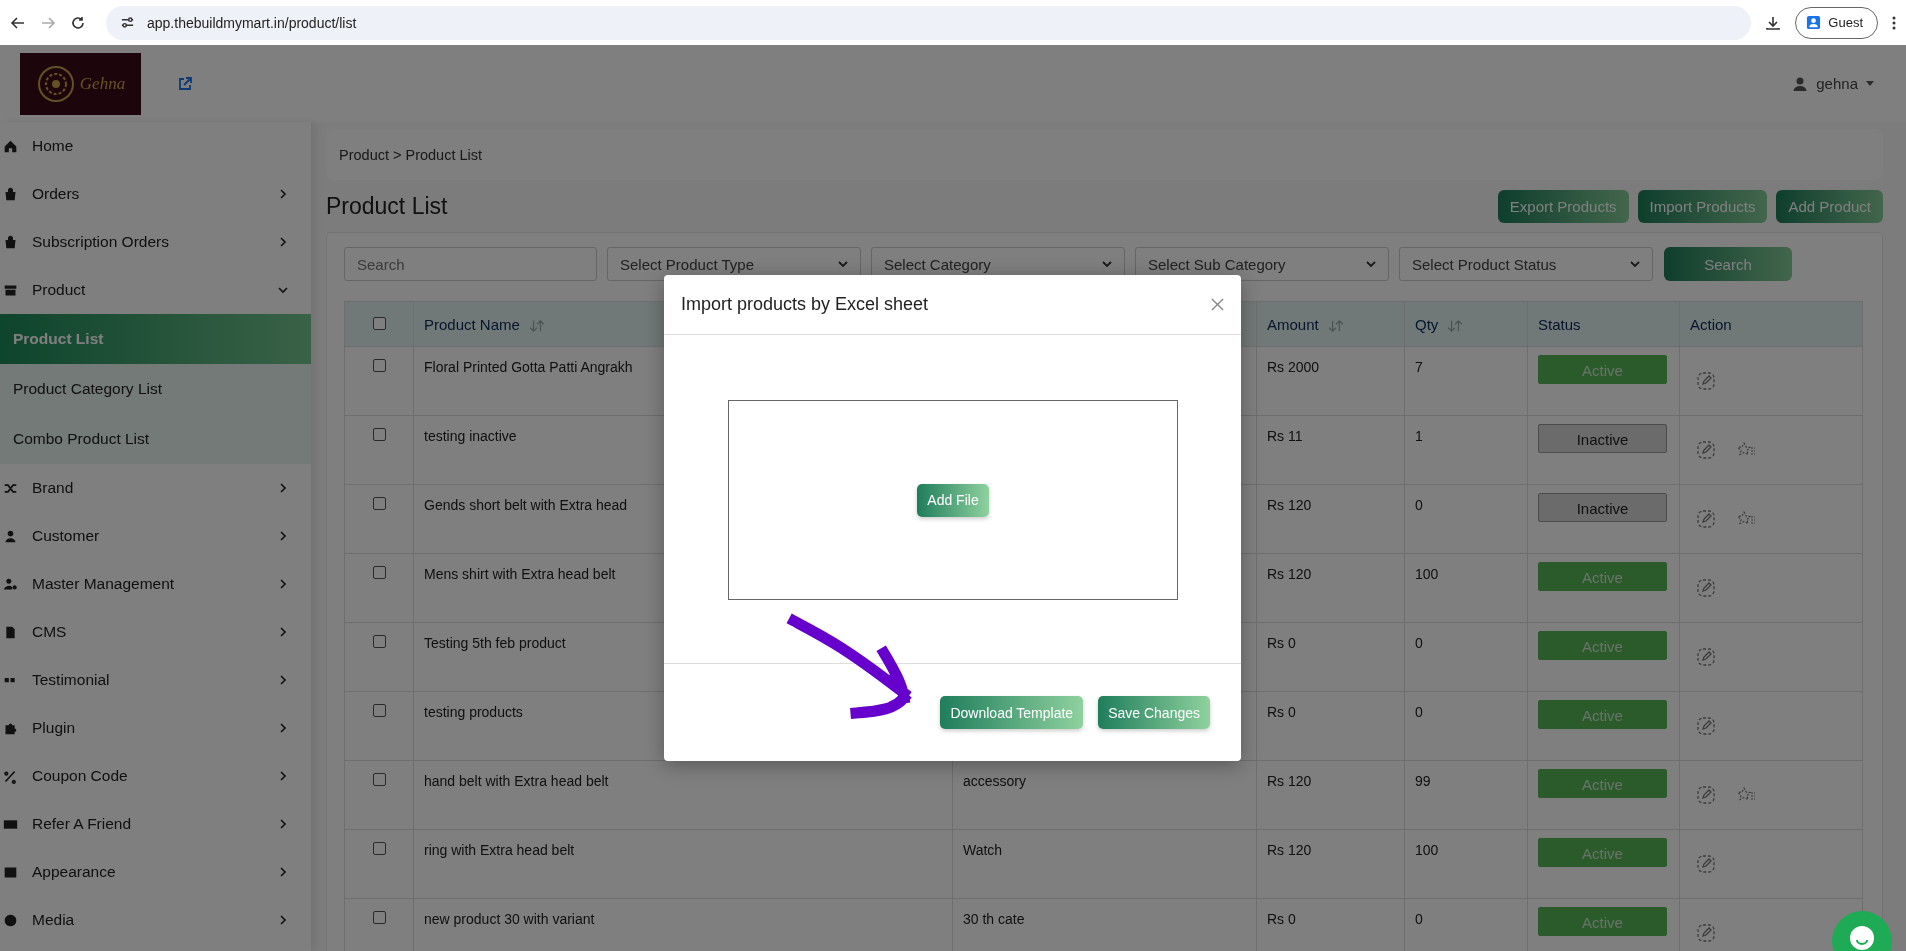 The width and height of the screenshot is (1906, 951). Describe the element at coordinates (1419, 367) in the screenshot. I see `quantity: 7` at that location.